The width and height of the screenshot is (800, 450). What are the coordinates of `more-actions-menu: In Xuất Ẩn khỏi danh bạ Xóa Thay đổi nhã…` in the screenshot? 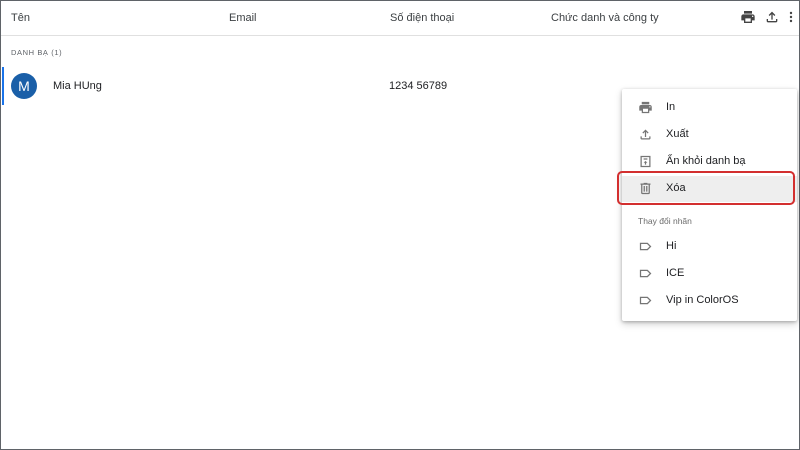 It's located at (709, 205).